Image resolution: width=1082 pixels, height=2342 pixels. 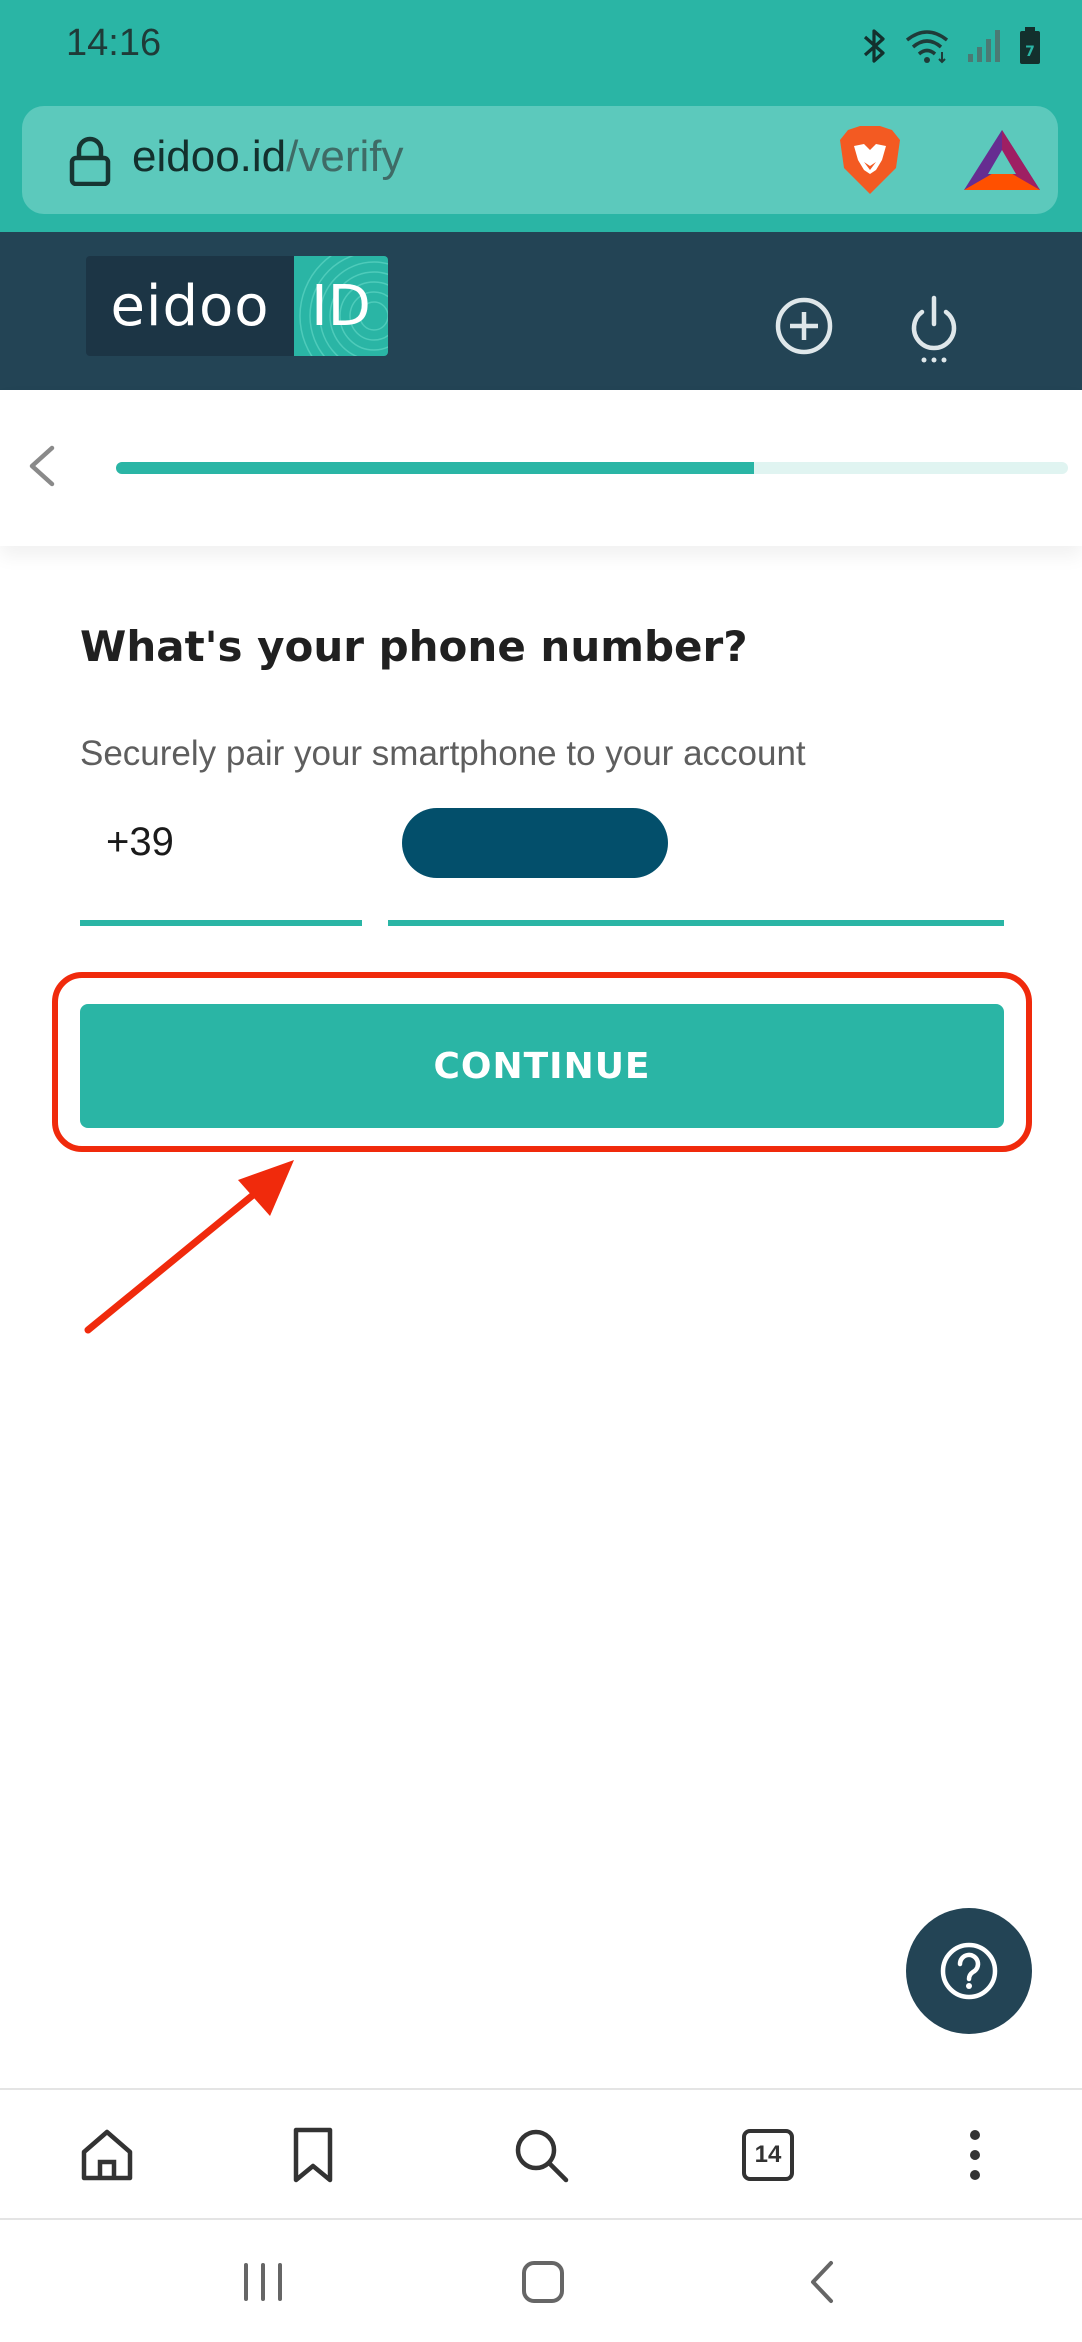 What do you see at coordinates (535, 843) in the screenshot?
I see `redacted-phone-number` at bounding box center [535, 843].